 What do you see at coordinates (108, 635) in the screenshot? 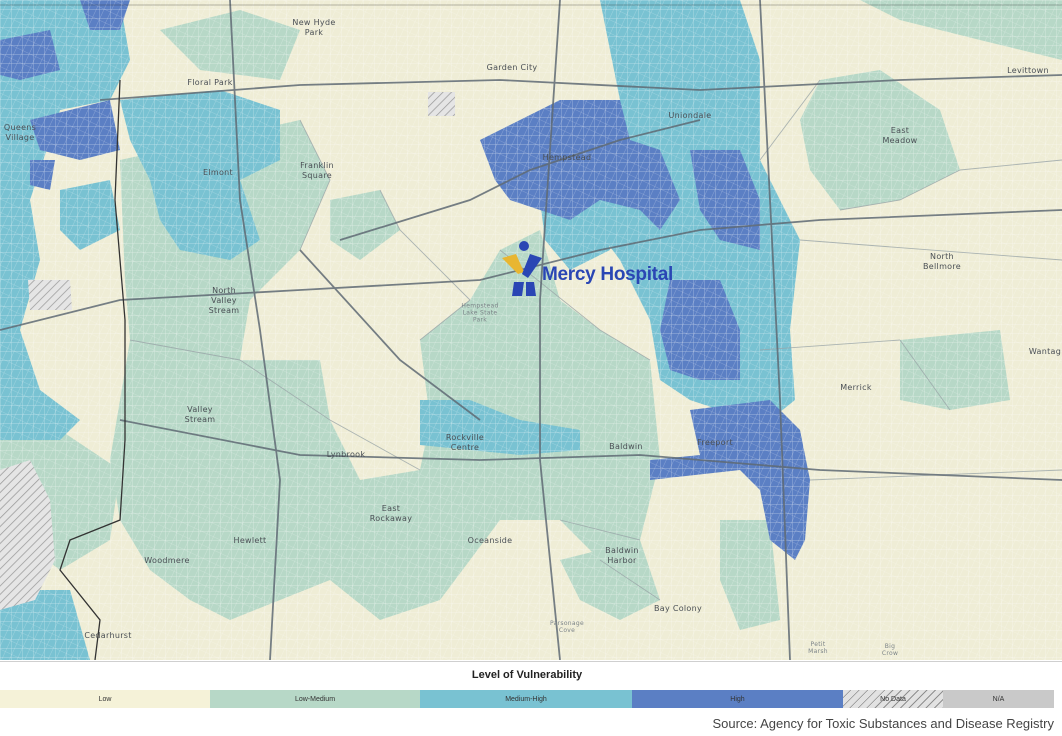
I see `place-label-cedarhurst: Cedarhurst` at bounding box center [108, 635].